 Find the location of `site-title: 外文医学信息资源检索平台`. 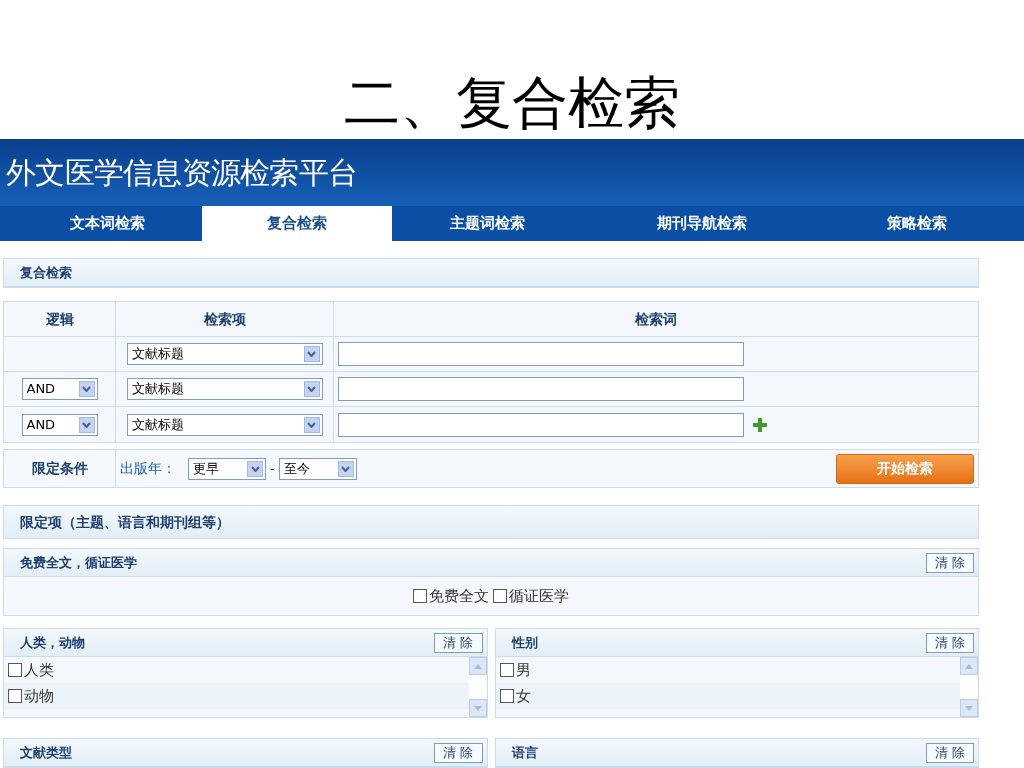

site-title: 外文医学信息资源检索平台 is located at coordinates (181, 172).